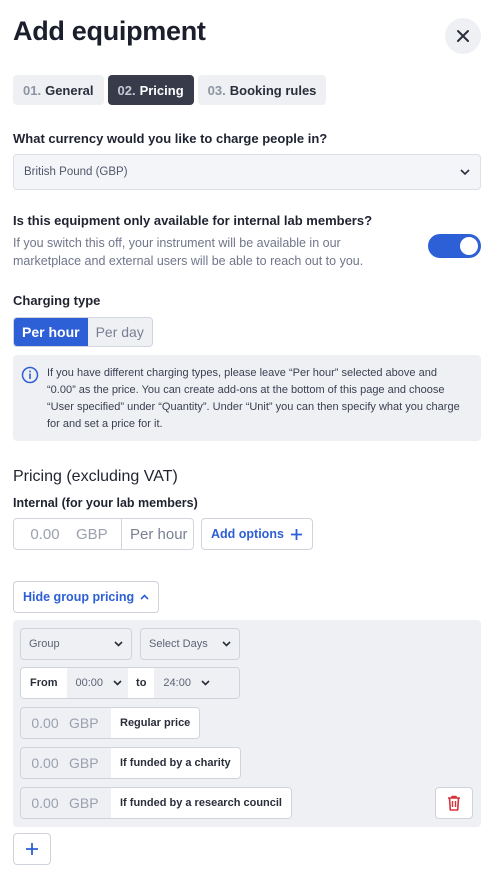 The width and height of the screenshot is (491, 879). Describe the element at coordinates (178, 644) in the screenshot. I see `days-select-value: Select Days` at that location.